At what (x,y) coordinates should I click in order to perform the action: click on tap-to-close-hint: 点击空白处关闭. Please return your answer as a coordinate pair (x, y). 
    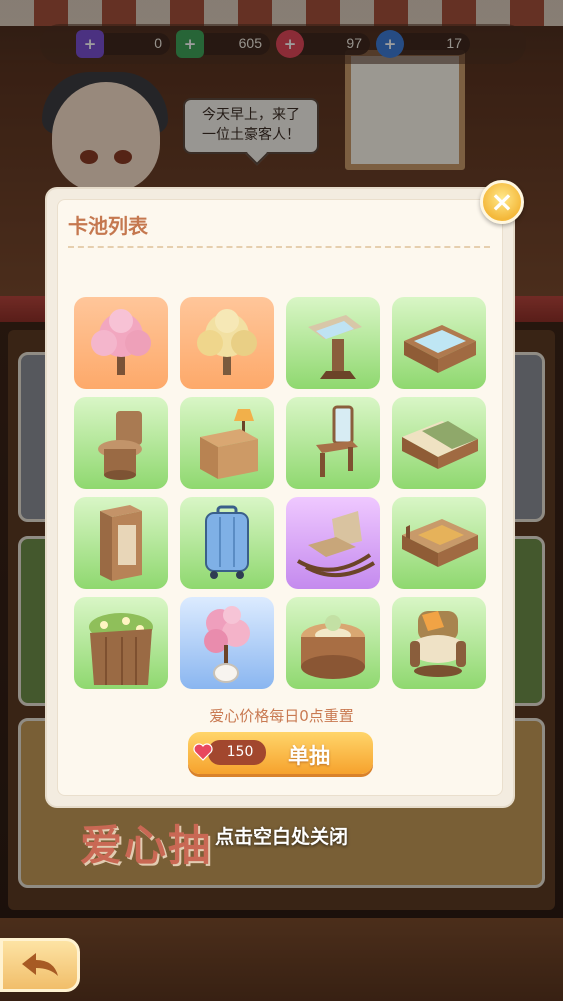
    Looking at the image, I should click on (281, 837).